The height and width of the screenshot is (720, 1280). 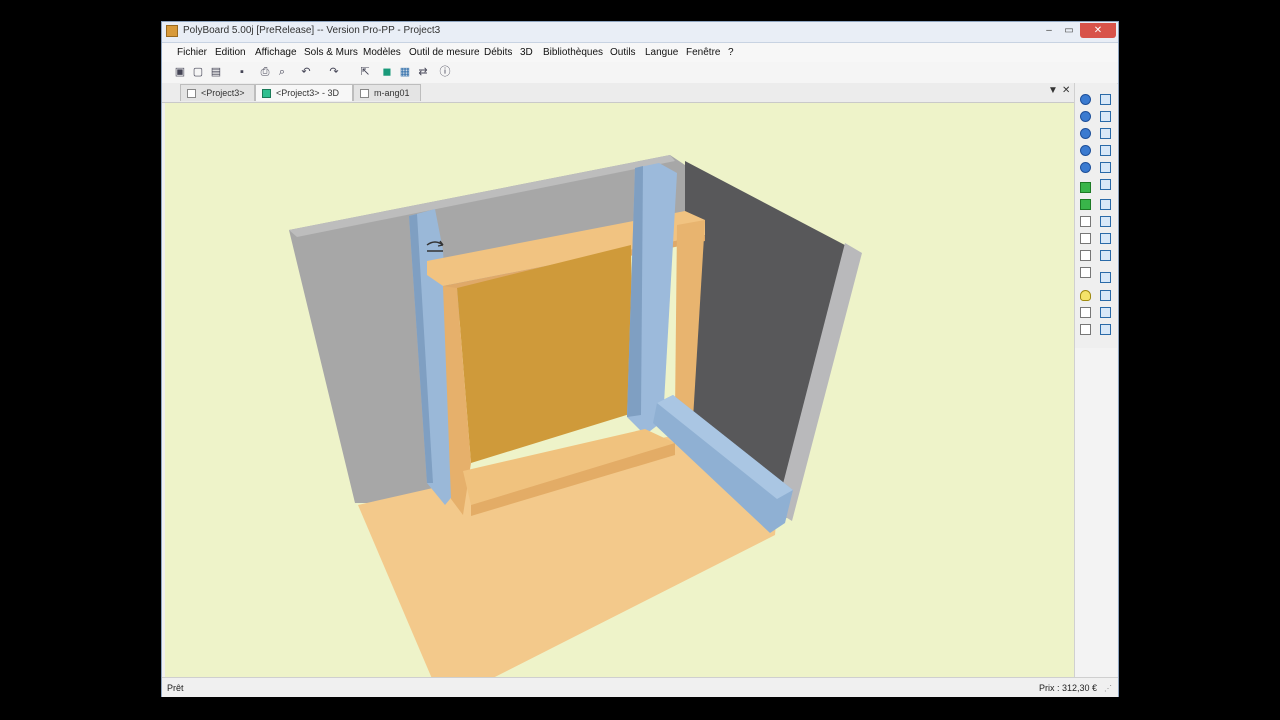 I want to click on menu-modeles: Modèles, so click(x=382, y=52).